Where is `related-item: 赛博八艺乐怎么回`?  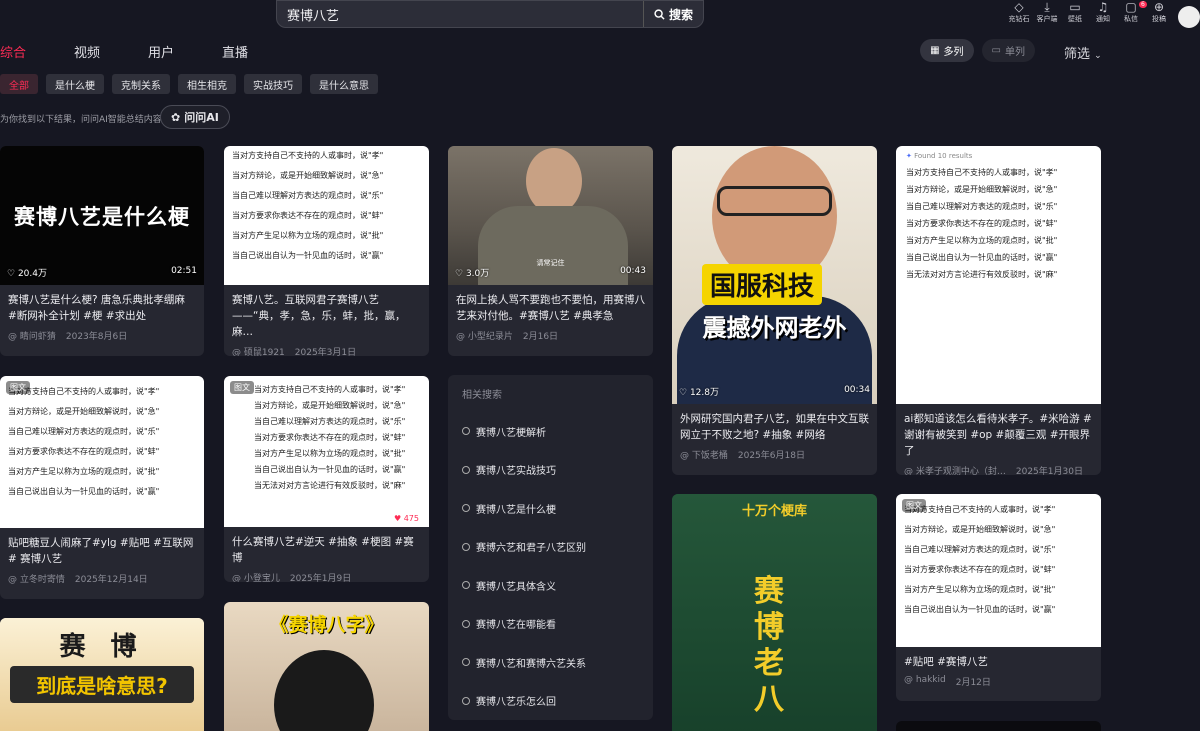
related-item: 赛博八艺乐怎么回 is located at coordinates (550, 701).